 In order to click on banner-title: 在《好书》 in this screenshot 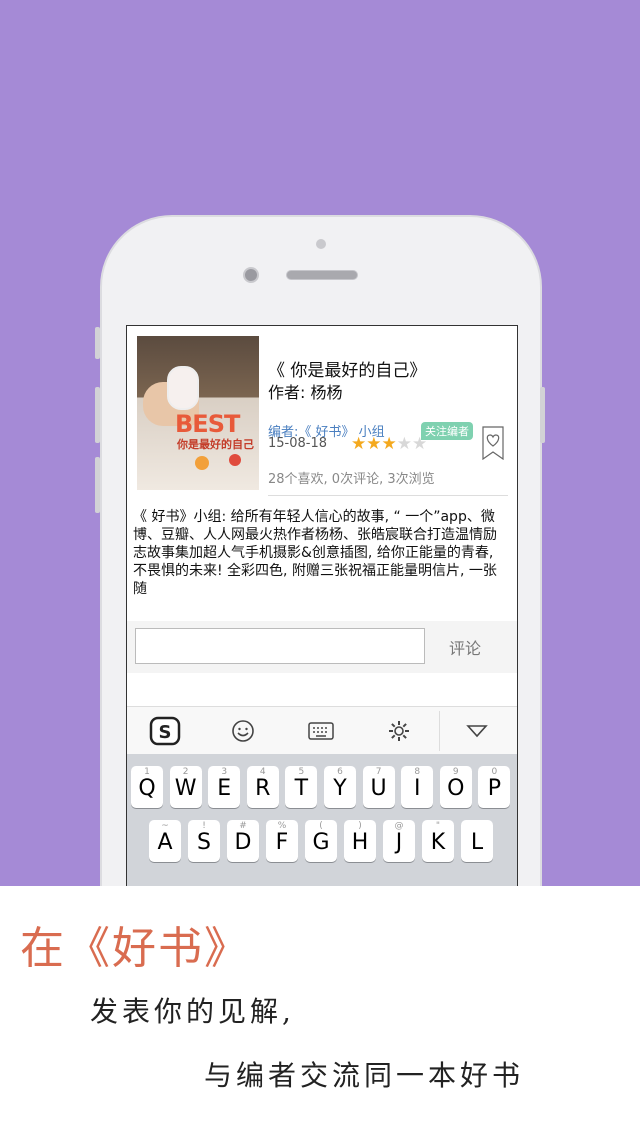, I will do `click(135, 948)`.